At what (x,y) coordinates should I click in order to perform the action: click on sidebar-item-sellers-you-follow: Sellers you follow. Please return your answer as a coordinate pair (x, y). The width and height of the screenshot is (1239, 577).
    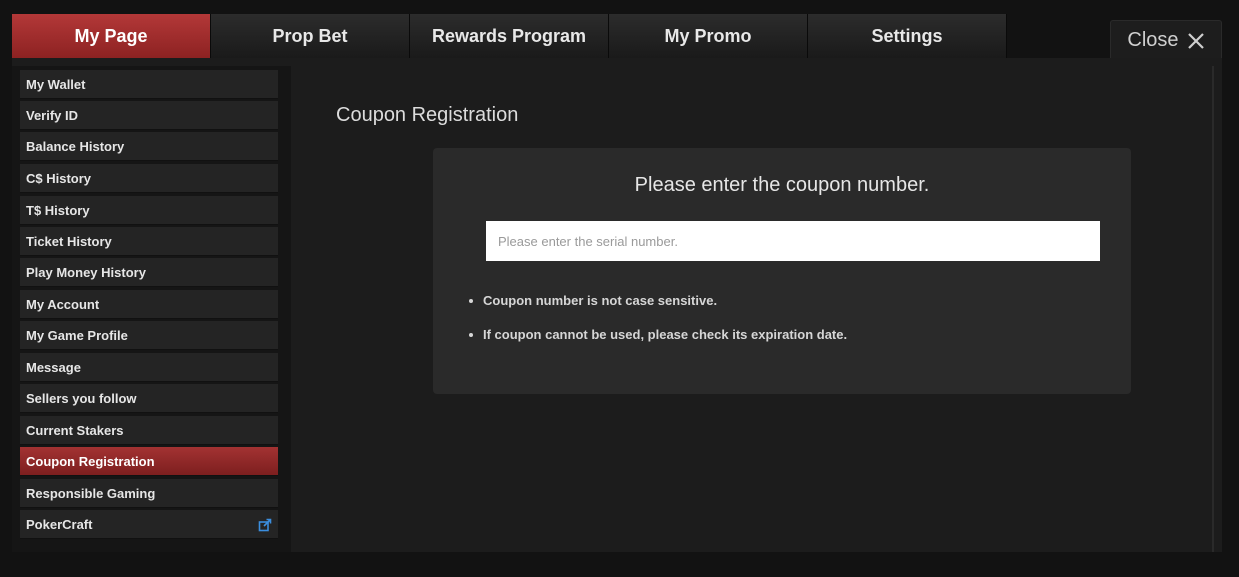
    Looking at the image, I should click on (149, 398).